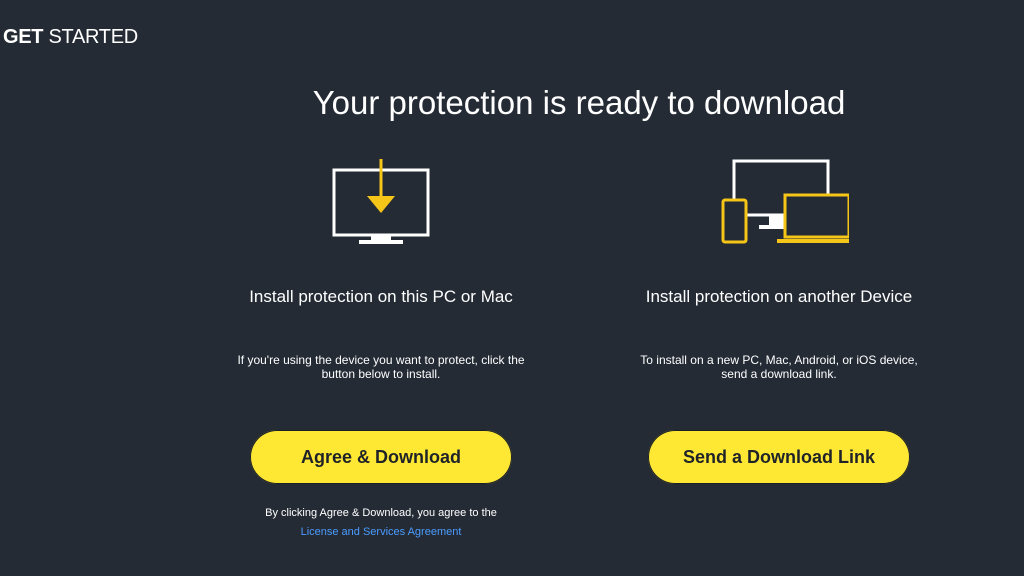 The image size is (1024, 576). I want to click on send-download-link-button: Send a Download Link, so click(779, 457).